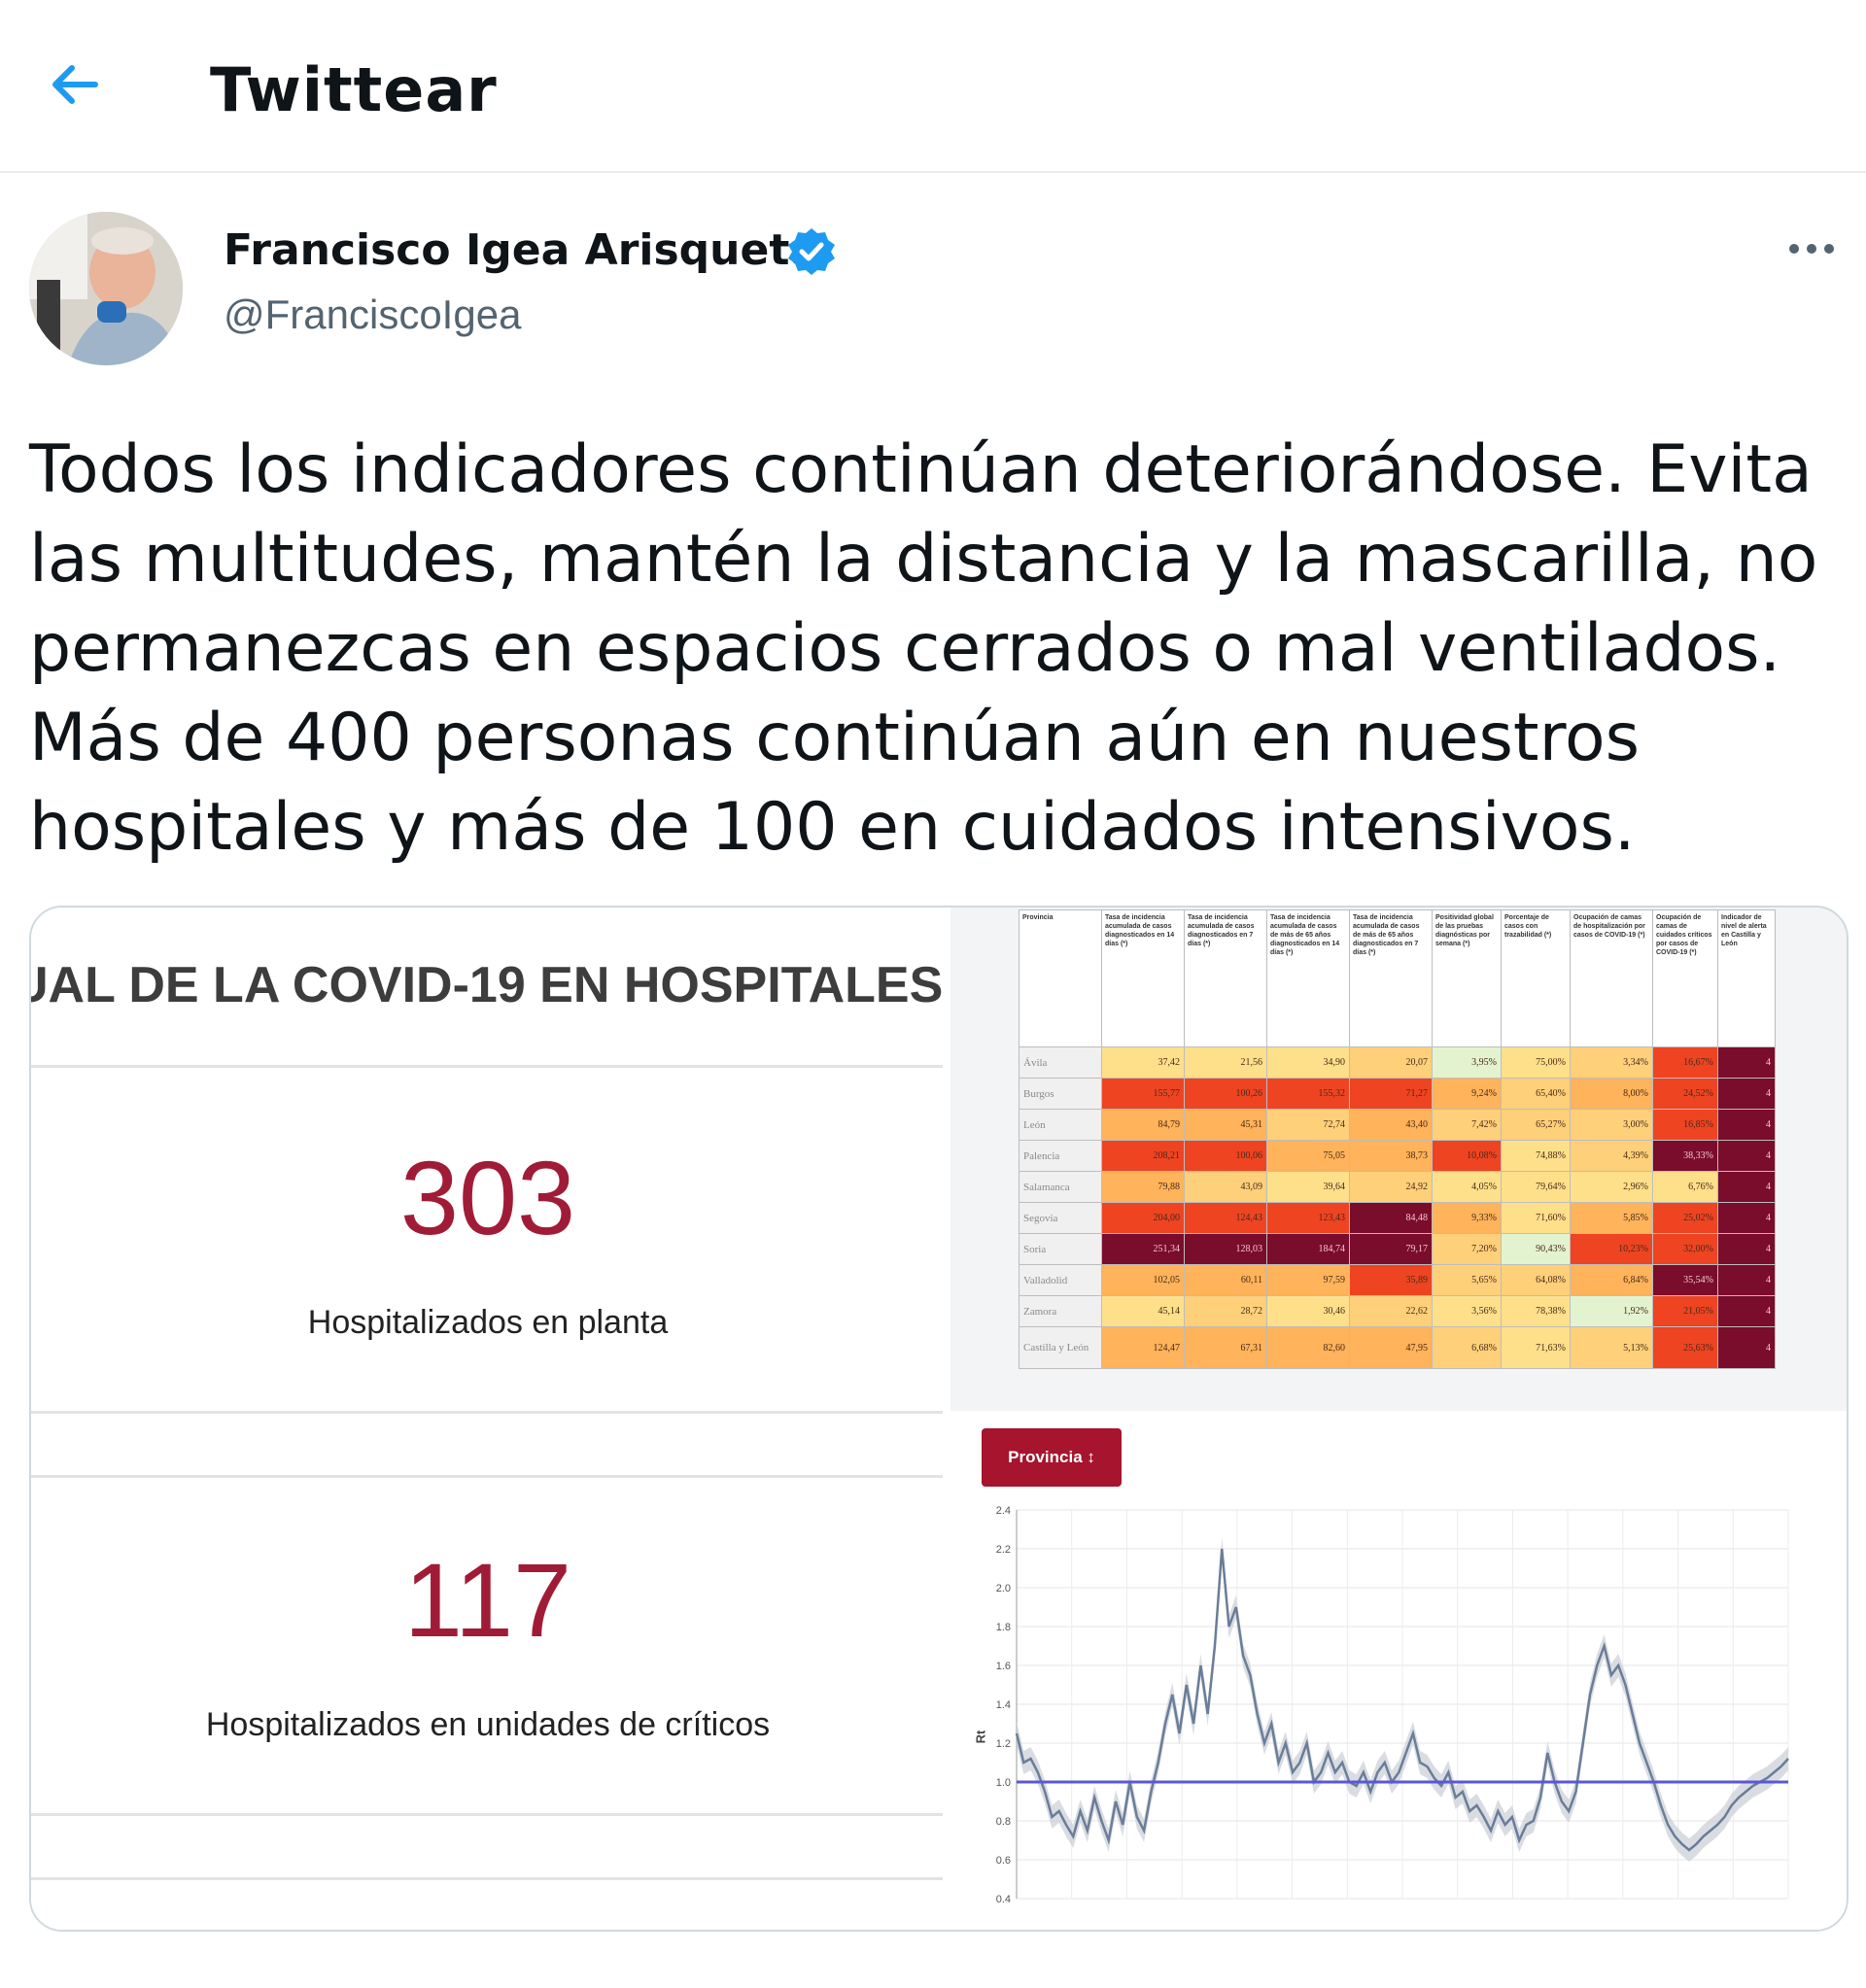  Describe the element at coordinates (487, 1600) in the screenshot. I see `icu-count: 117` at that location.